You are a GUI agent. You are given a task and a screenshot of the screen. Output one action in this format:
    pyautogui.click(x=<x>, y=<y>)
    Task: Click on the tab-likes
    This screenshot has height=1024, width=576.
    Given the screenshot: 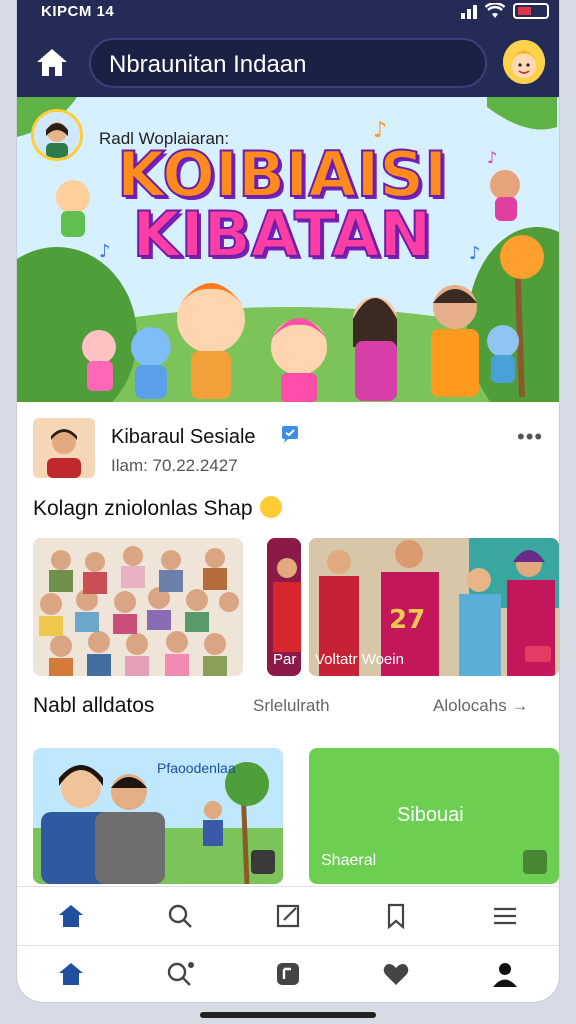 What is the action you would take?
    pyautogui.click(x=396, y=974)
    